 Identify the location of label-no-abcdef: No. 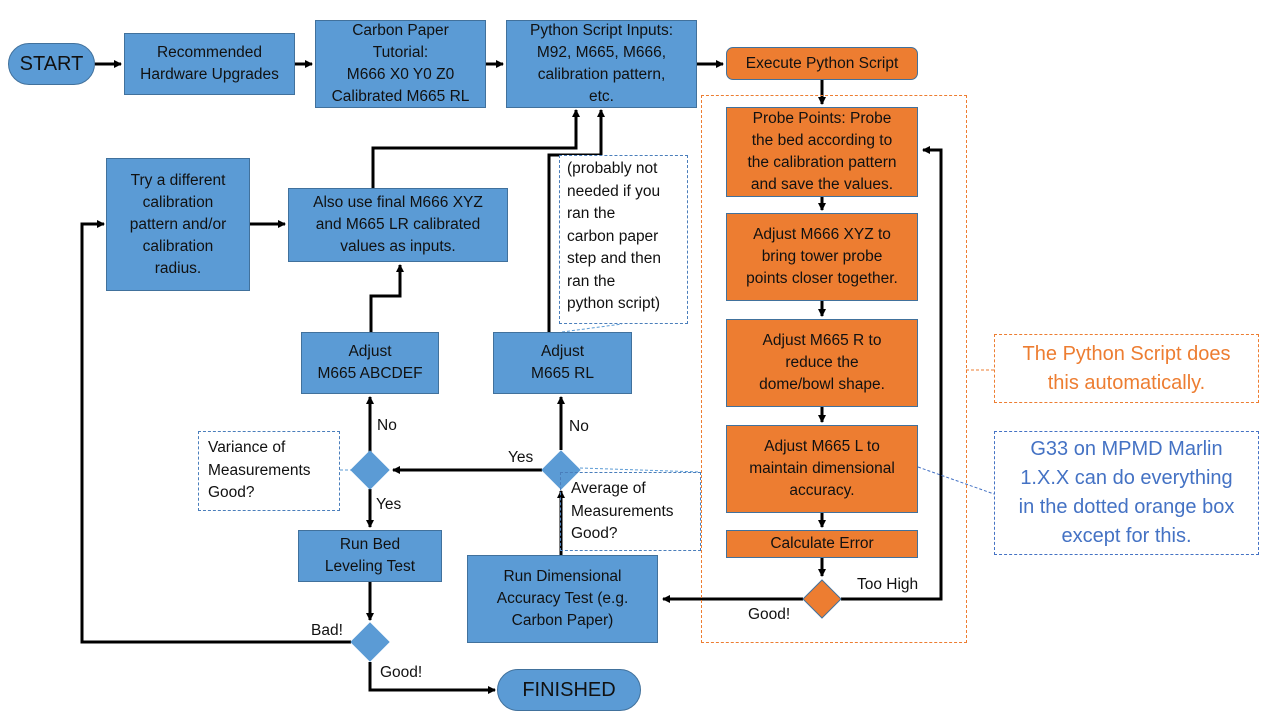
(387, 425).